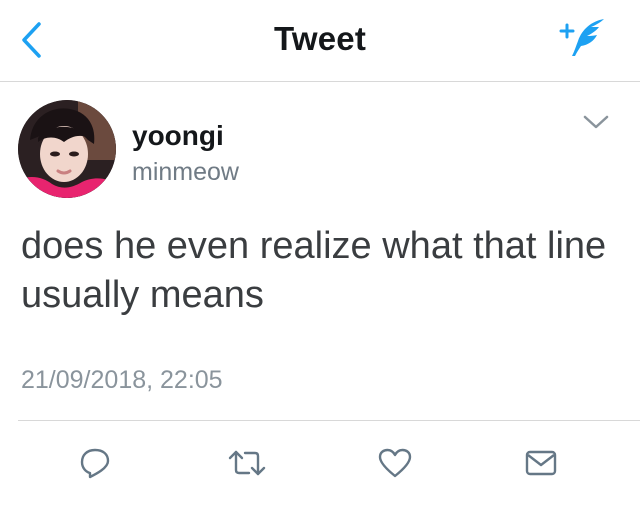 This screenshot has width=640, height=505. Describe the element at coordinates (122, 380) in the screenshot. I see `tweet-timestamp: 21/09/2018, 22:05` at that location.